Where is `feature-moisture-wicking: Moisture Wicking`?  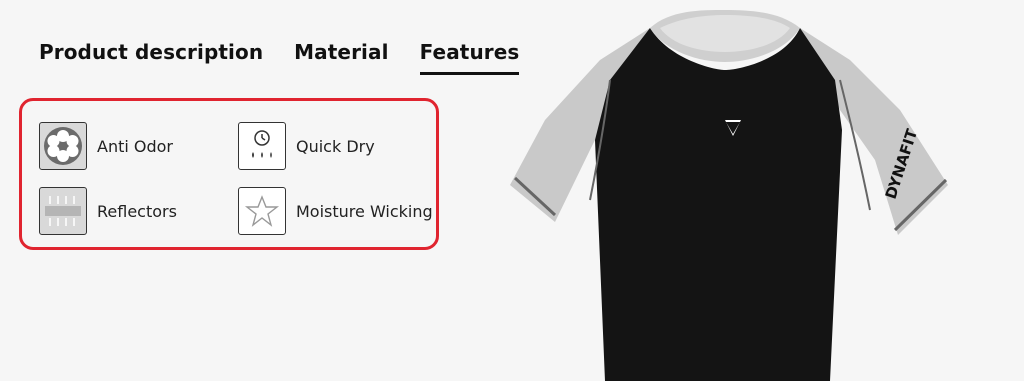
feature-moisture-wicking: Moisture Wicking is located at coordinates (335, 211).